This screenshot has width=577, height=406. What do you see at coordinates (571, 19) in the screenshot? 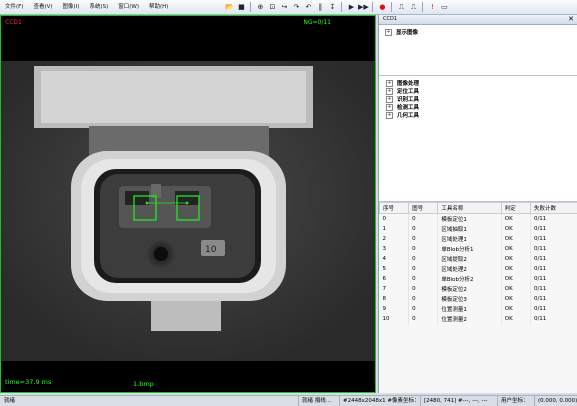
I see `close-icon: ✕` at bounding box center [571, 19].